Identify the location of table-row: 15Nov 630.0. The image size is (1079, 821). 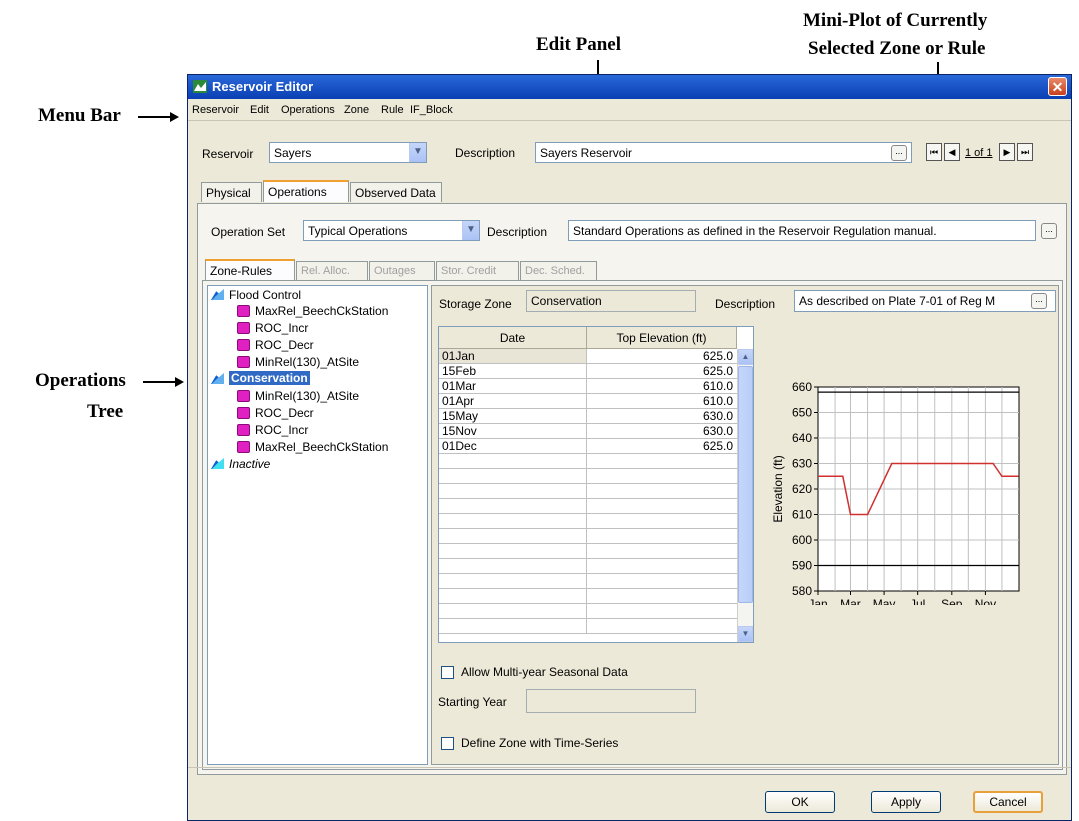
(588, 431).